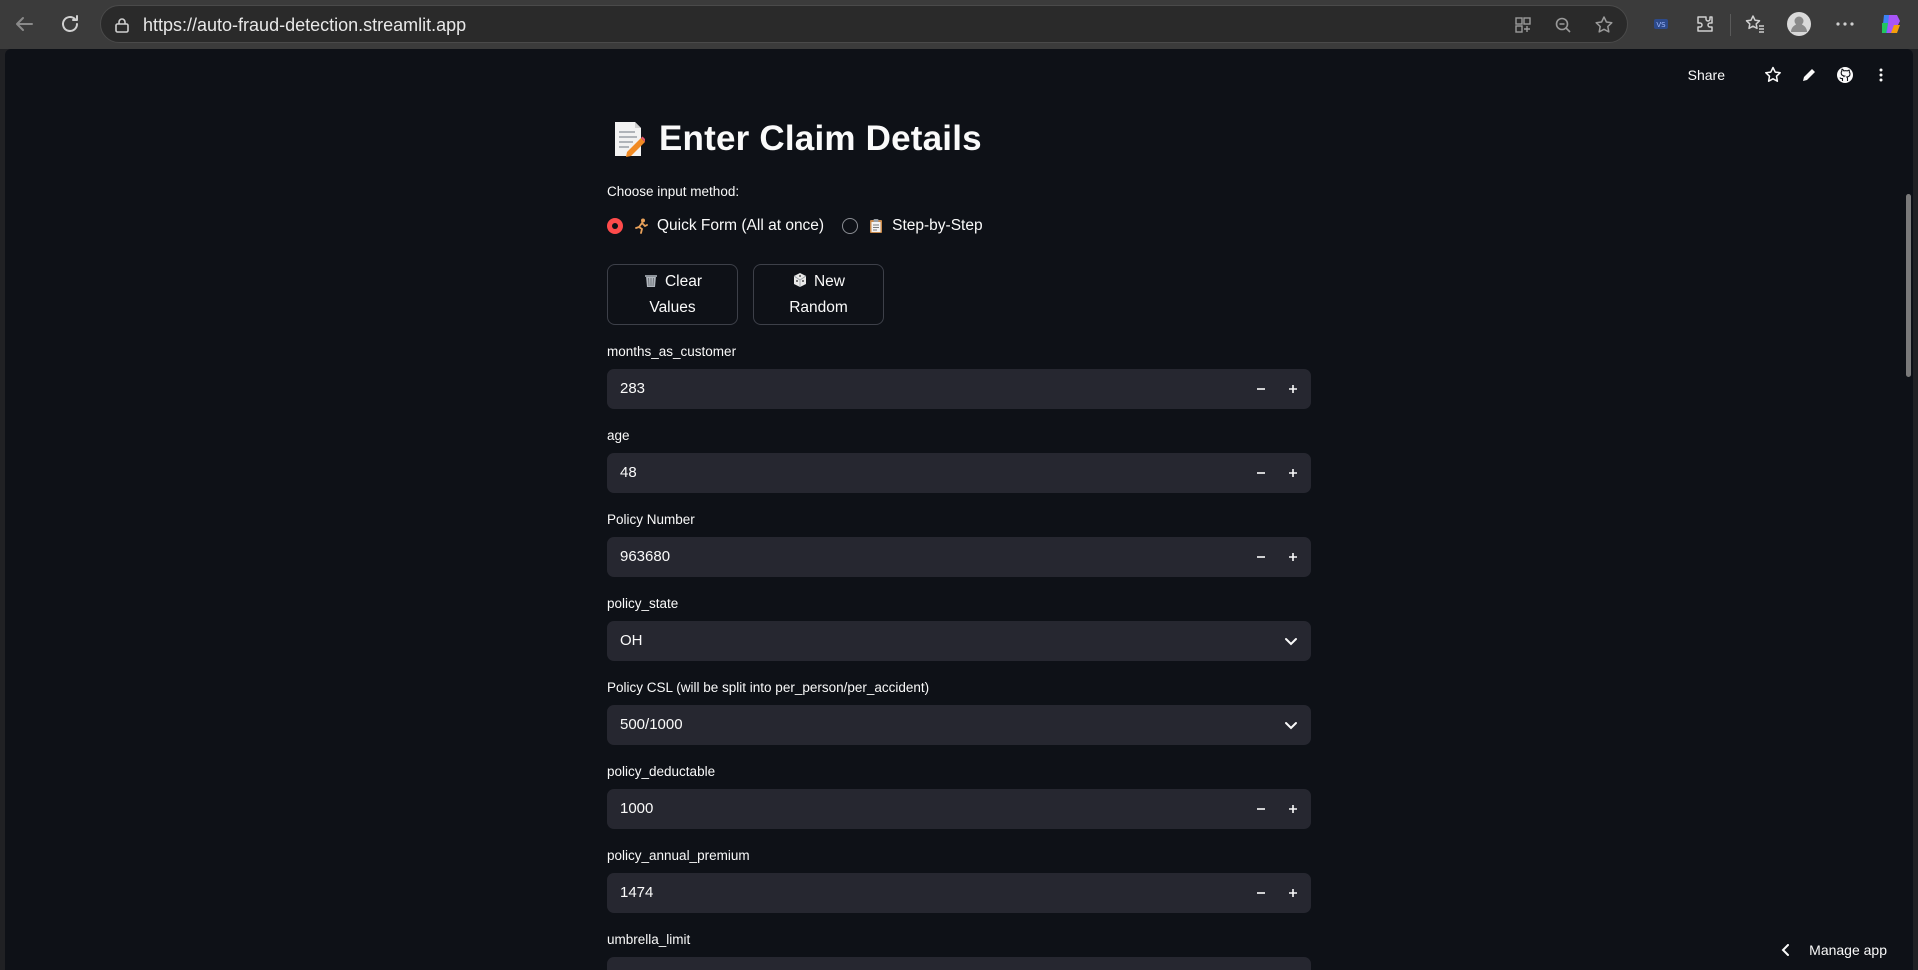 The width and height of the screenshot is (1918, 970). Describe the element at coordinates (959, 557) in the screenshot. I see `policy-number-input: 963680` at that location.